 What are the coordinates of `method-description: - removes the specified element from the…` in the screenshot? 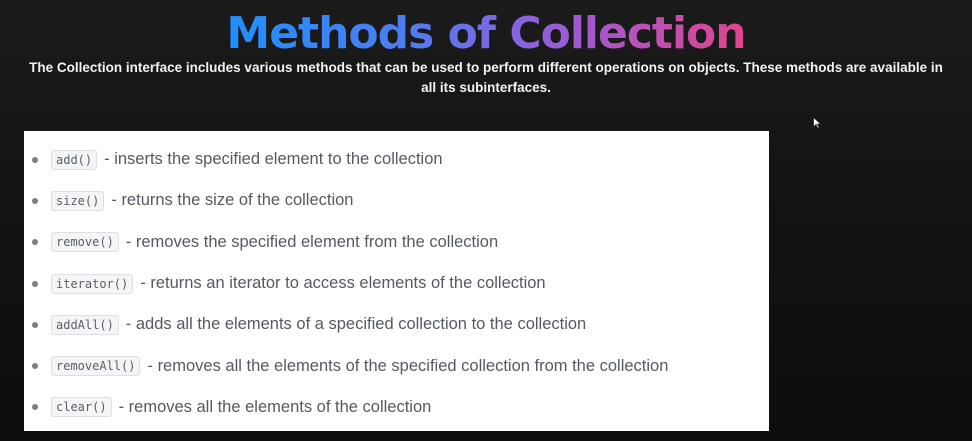 It's located at (312, 241).